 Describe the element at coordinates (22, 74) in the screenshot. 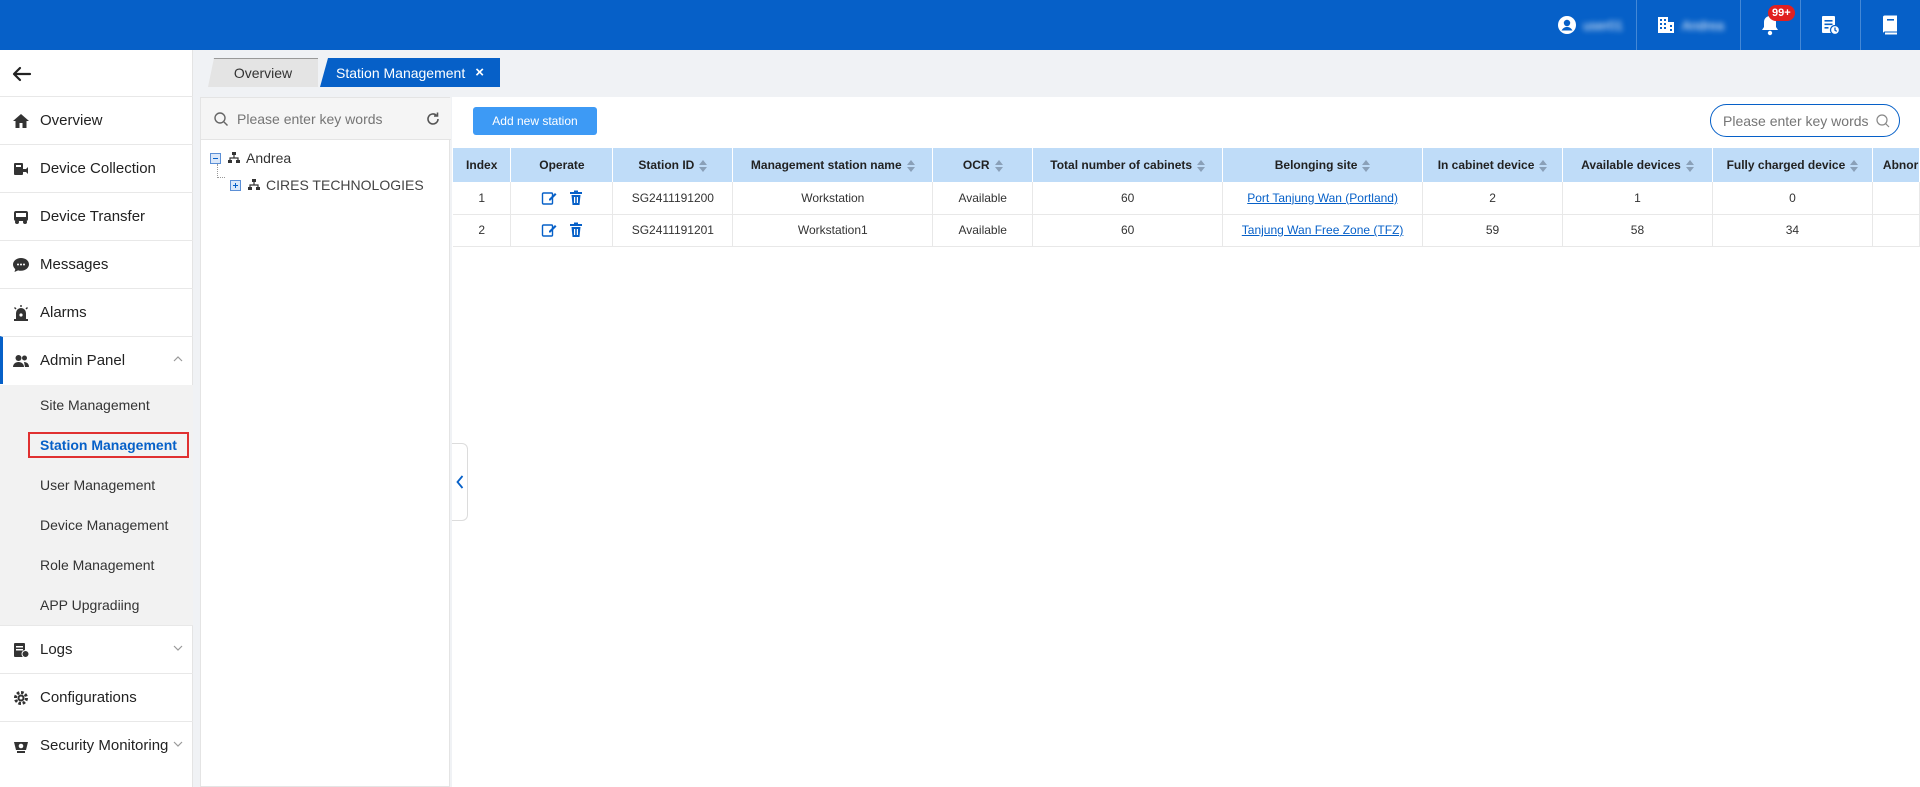

I see `back-arrow-icon` at that location.